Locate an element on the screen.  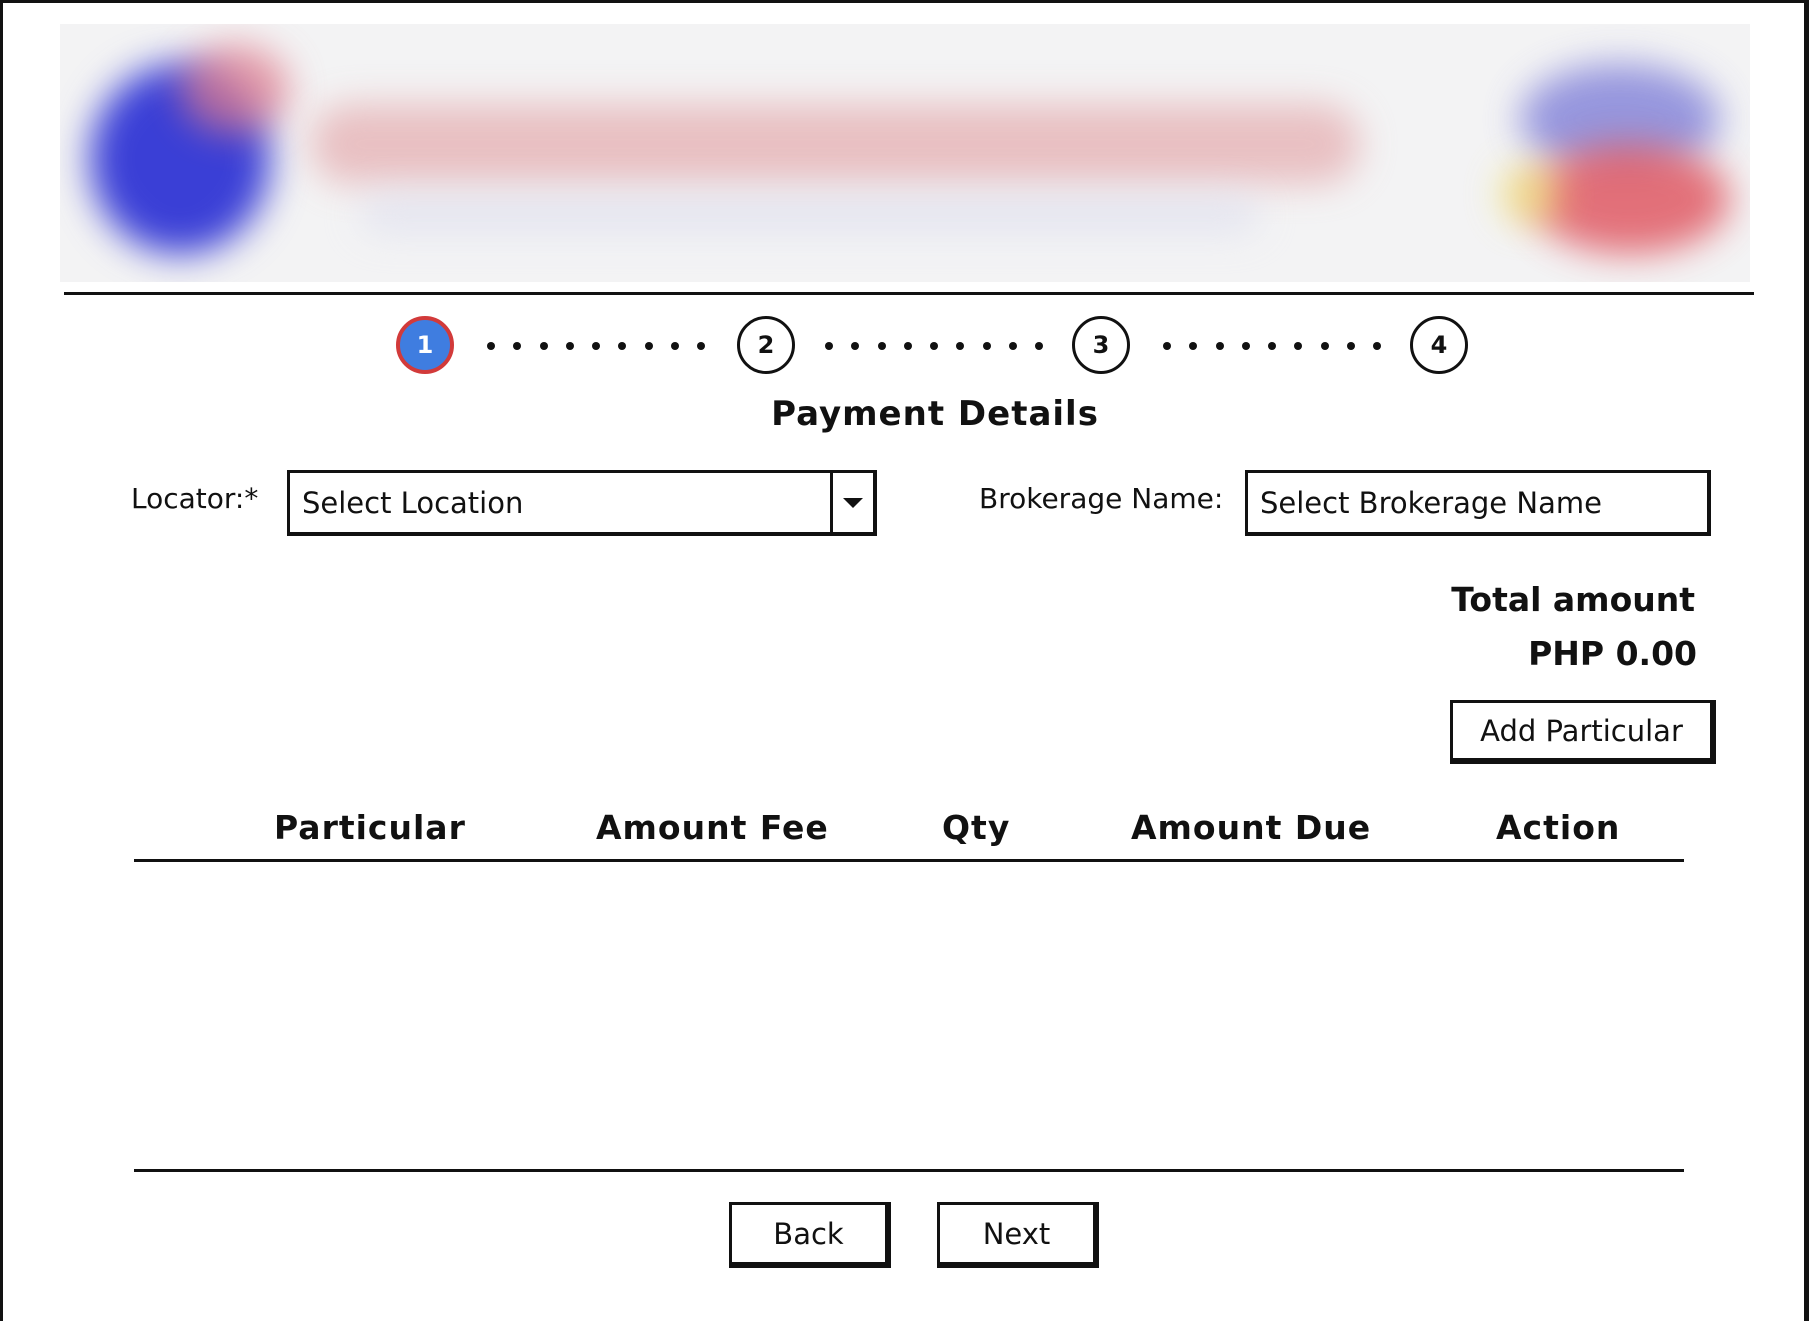
next-button: Next is located at coordinates (1018, 1235).